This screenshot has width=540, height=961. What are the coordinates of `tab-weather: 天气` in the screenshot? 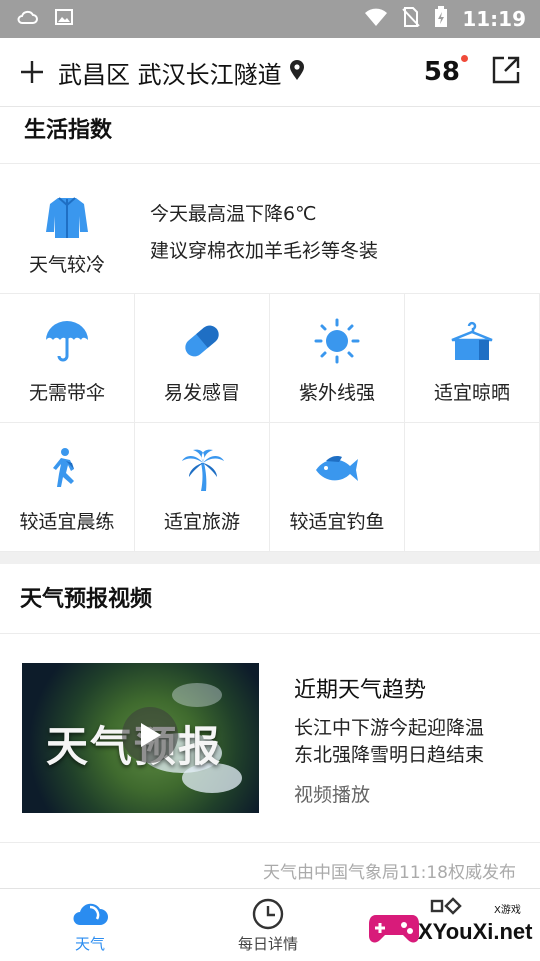 It's located at (90, 925).